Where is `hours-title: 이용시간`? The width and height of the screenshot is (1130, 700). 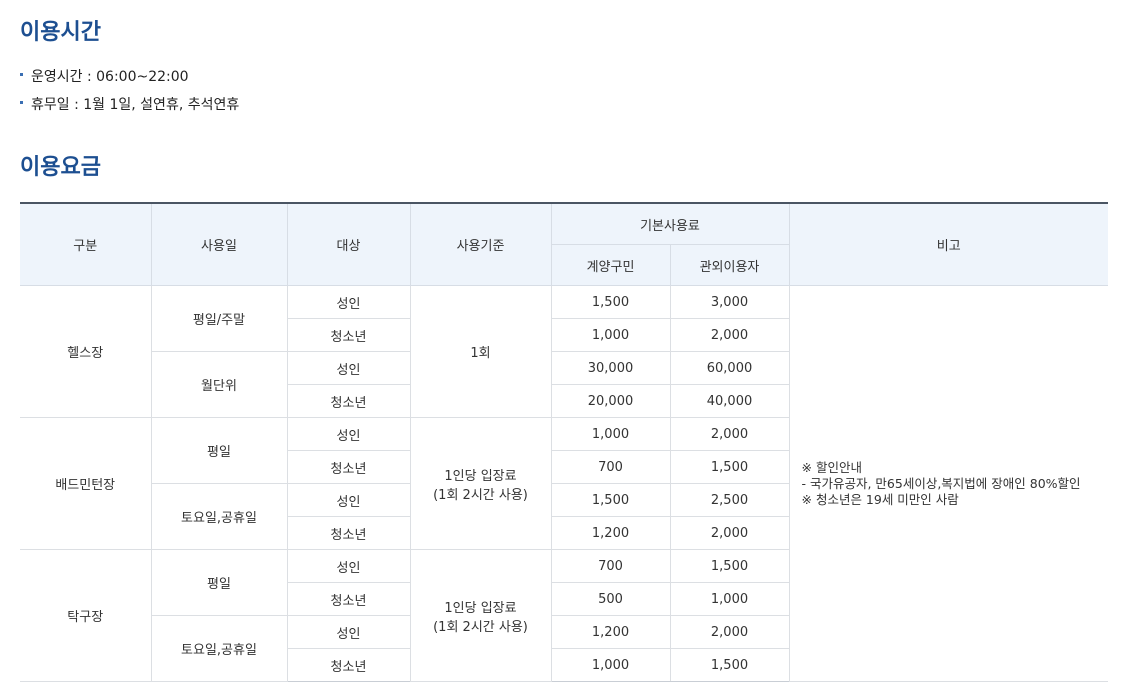 hours-title: 이용시간 is located at coordinates (60, 32).